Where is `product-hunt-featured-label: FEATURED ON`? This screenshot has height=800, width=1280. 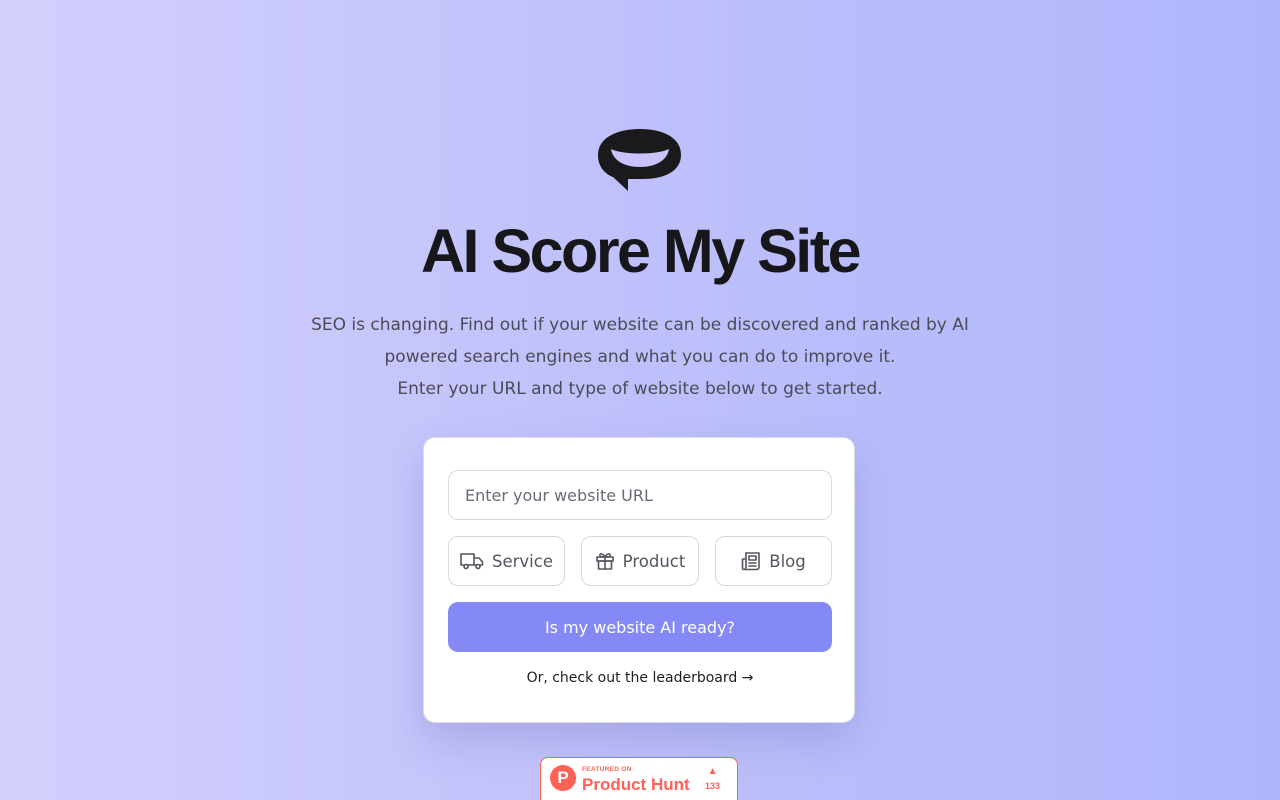 product-hunt-featured-label: FEATURED ON is located at coordinates (607, 769).